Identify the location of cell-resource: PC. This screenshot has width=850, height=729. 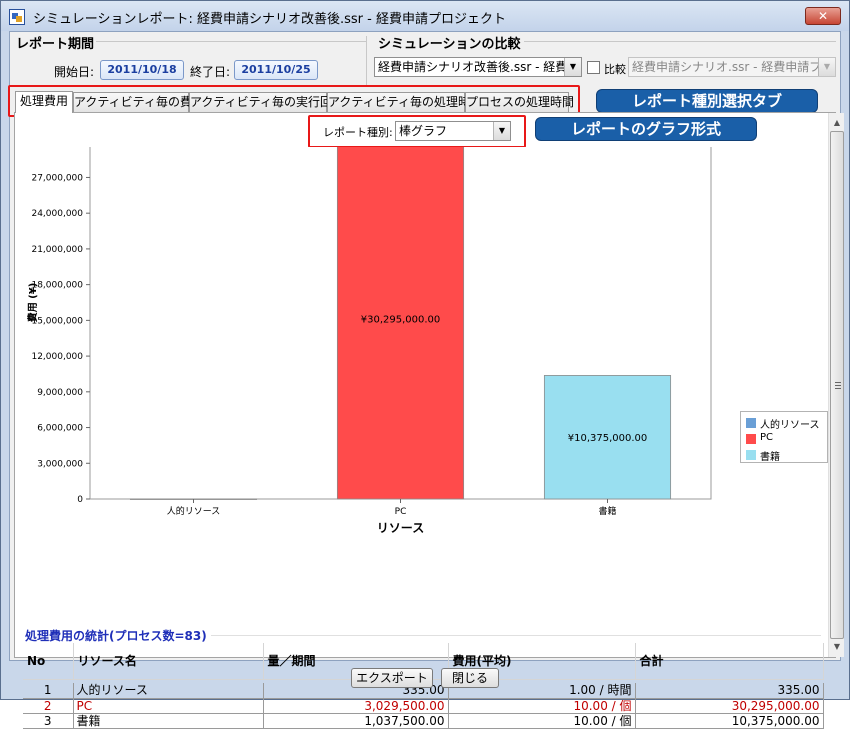
(168, 706).